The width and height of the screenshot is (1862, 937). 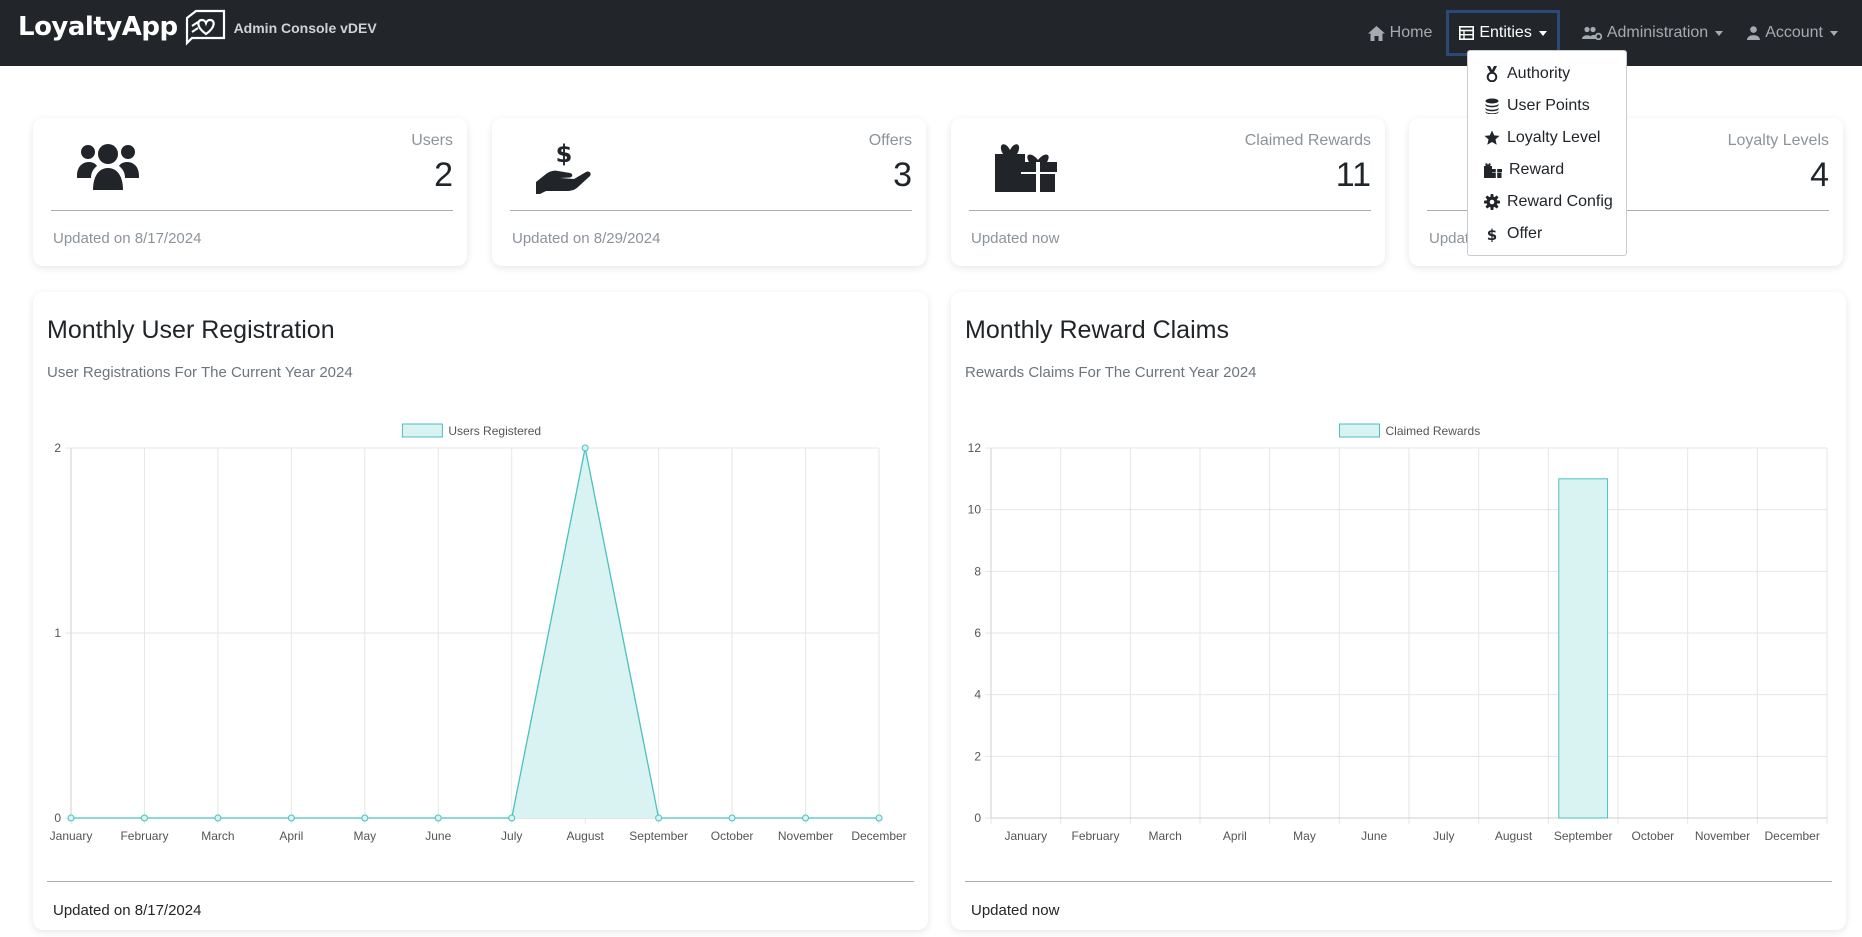 What do you see at coordinates (1168, 192) in the screenshot?
I see `stat-card-claimed-rewards: Claimed Rewards 11 Updated now` at bounding box center [1168, 192].